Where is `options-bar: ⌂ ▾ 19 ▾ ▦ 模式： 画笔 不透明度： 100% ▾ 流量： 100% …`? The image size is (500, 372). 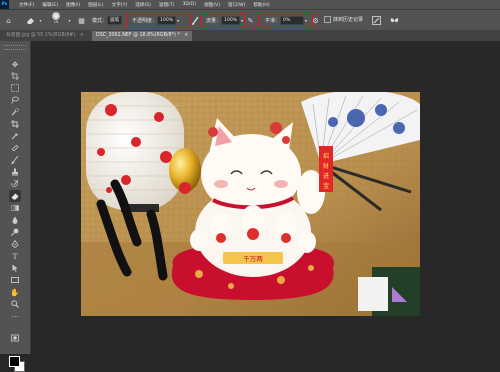
options-bar: ⌂ ▾ 19 ▾ ▦ 模式： 画笔 不透明度： 100% ▾ 流量： 100% … is located at coordinates (250, 20).